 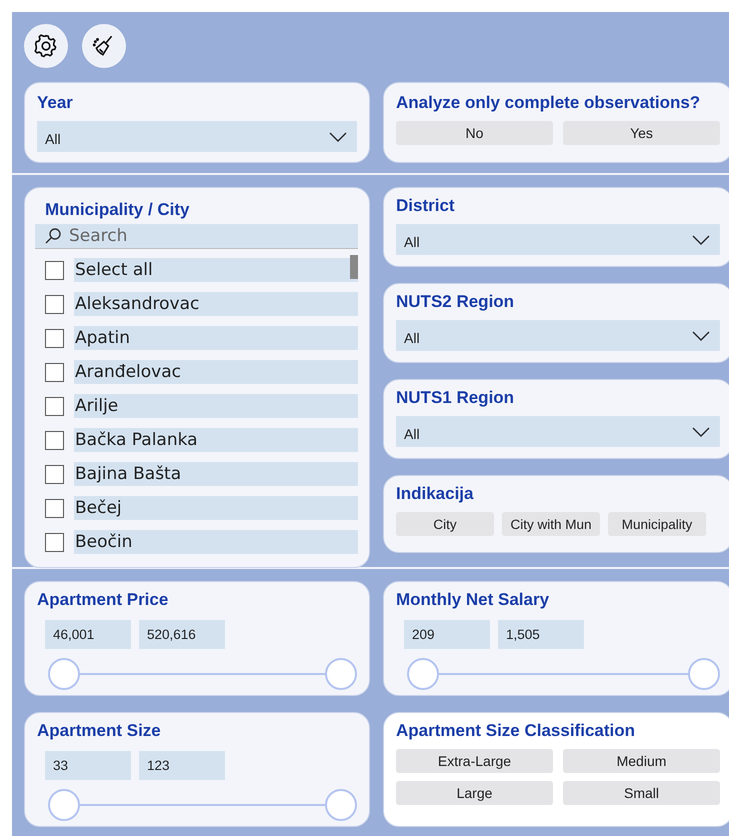 What do you see at coordinates (541, 634) in the screenshot?
I see `max-value-field: 1,505` at bounding box center [541, 634].